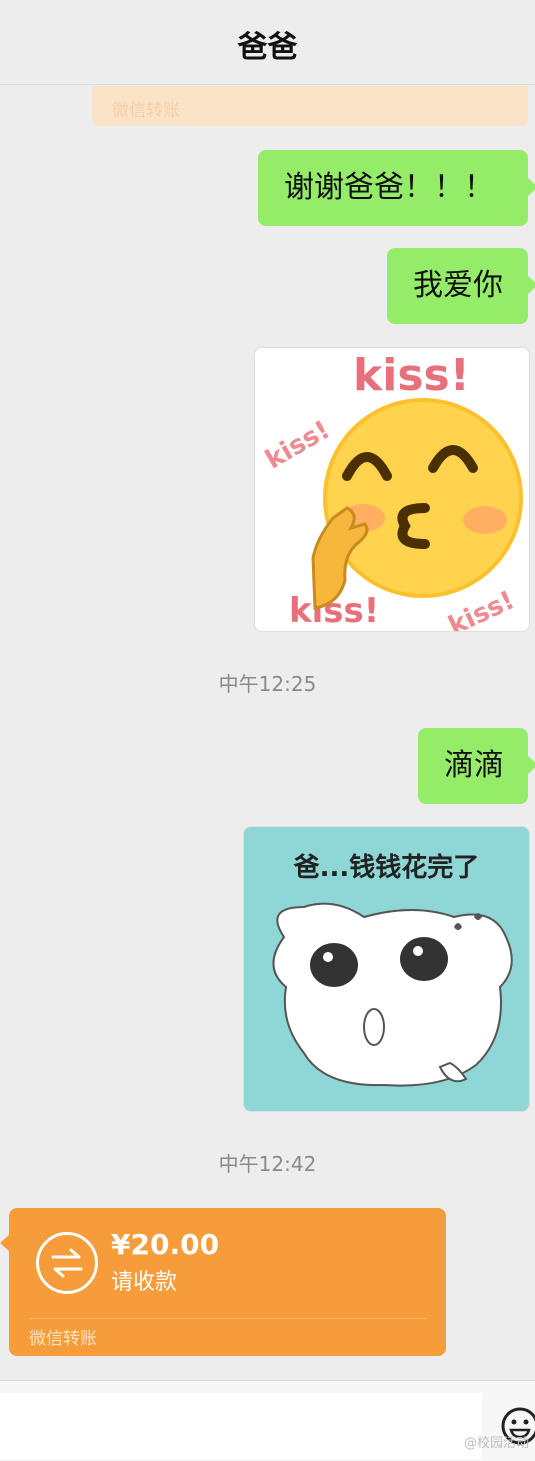 The height and width of the screenshot is (1461, 535). I want to click on message-text: 滴滴, so click(474, 765).